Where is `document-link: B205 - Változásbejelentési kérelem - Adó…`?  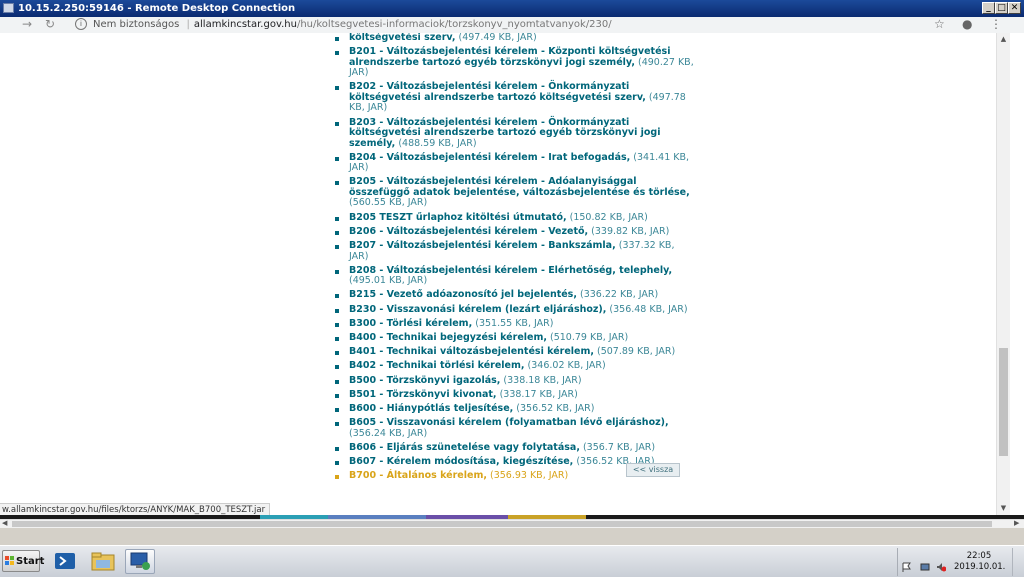 document-link: B205 - Változásbejelentési kérelem - Adó… is located at coordinates (515, 193).